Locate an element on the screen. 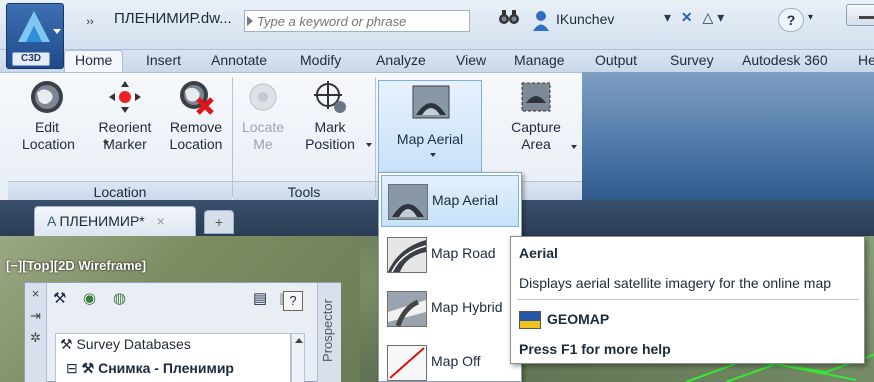 This screenshot has width=874, height=382. tab-help: He is located at coordinates (866, 60).